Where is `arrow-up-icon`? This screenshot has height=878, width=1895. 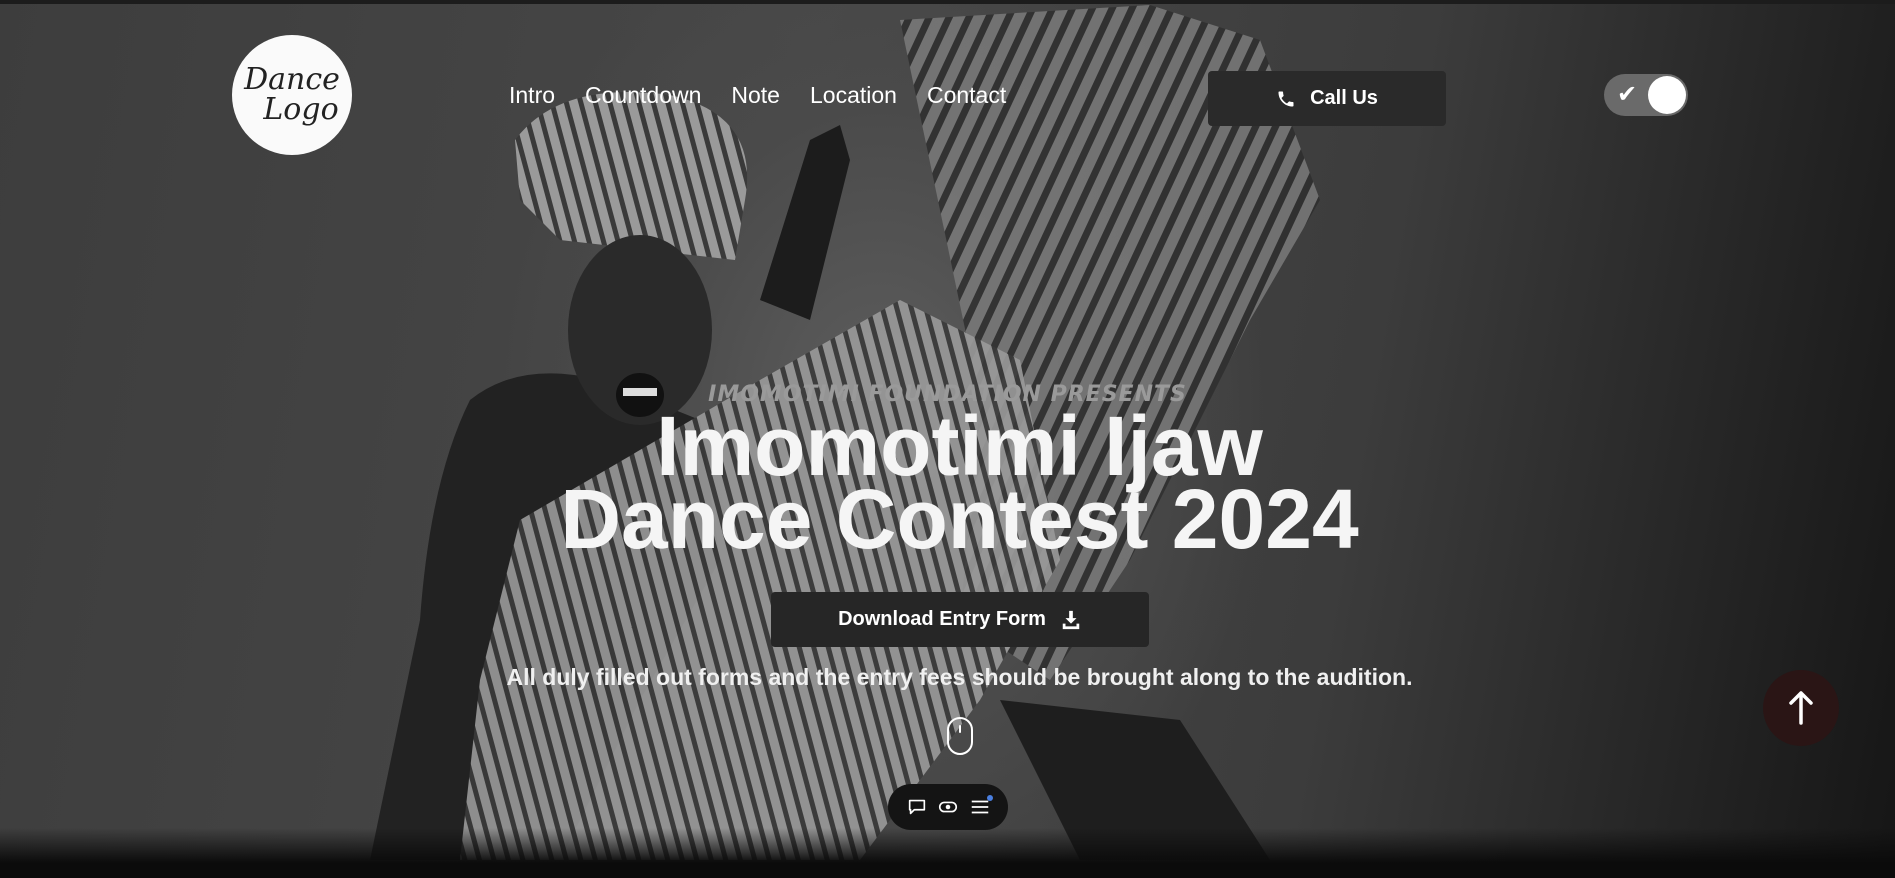
arrow-up-icon is located at coordinates (1801, 708).